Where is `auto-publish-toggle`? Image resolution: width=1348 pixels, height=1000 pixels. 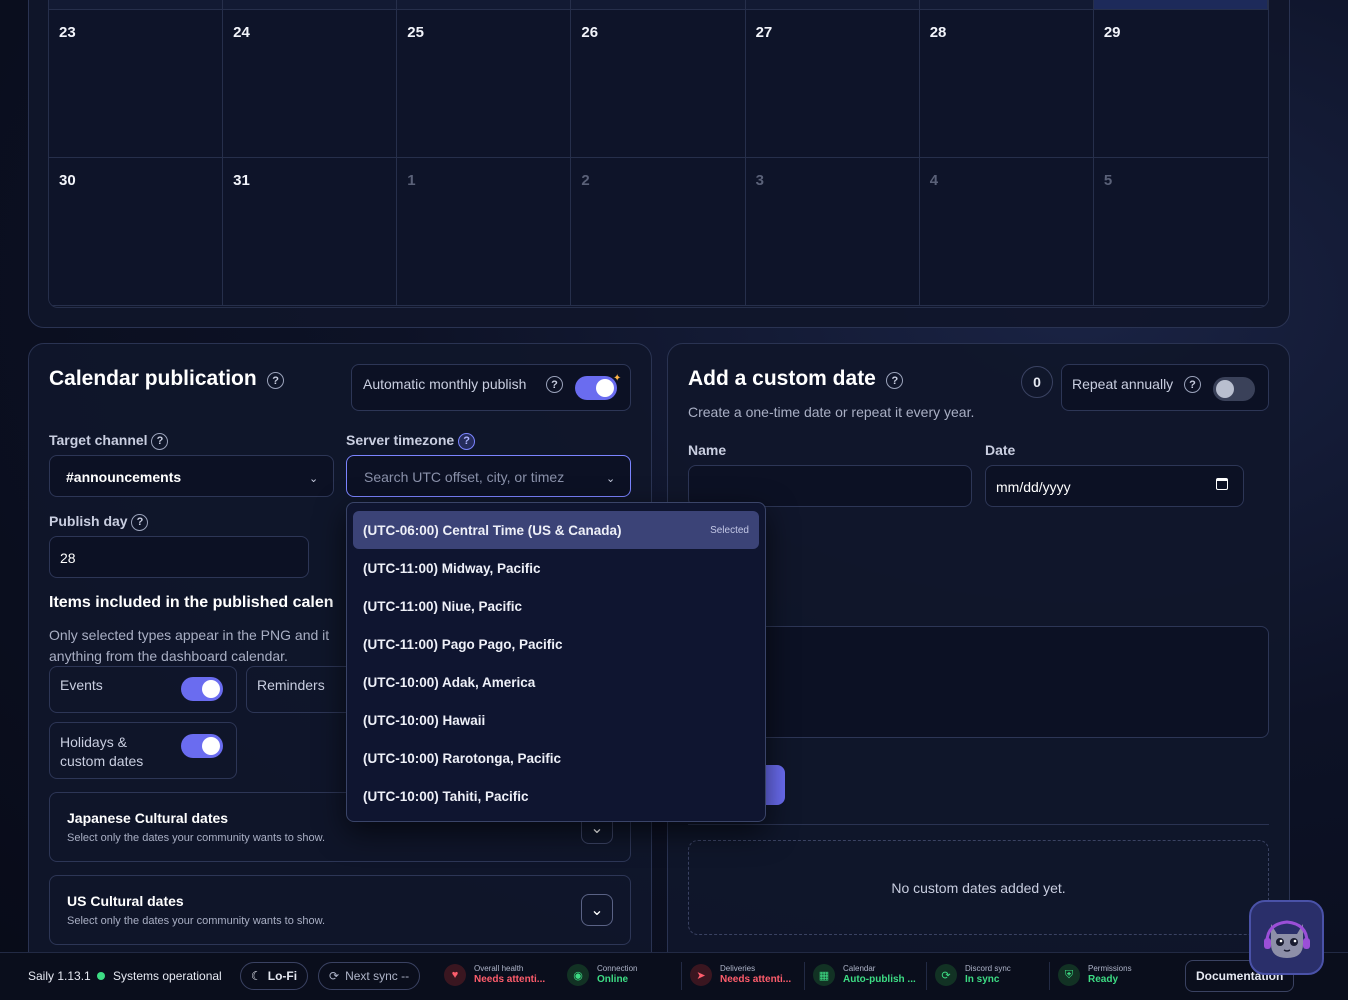 auto-publish-toggle is located at coordinates (596, 388).